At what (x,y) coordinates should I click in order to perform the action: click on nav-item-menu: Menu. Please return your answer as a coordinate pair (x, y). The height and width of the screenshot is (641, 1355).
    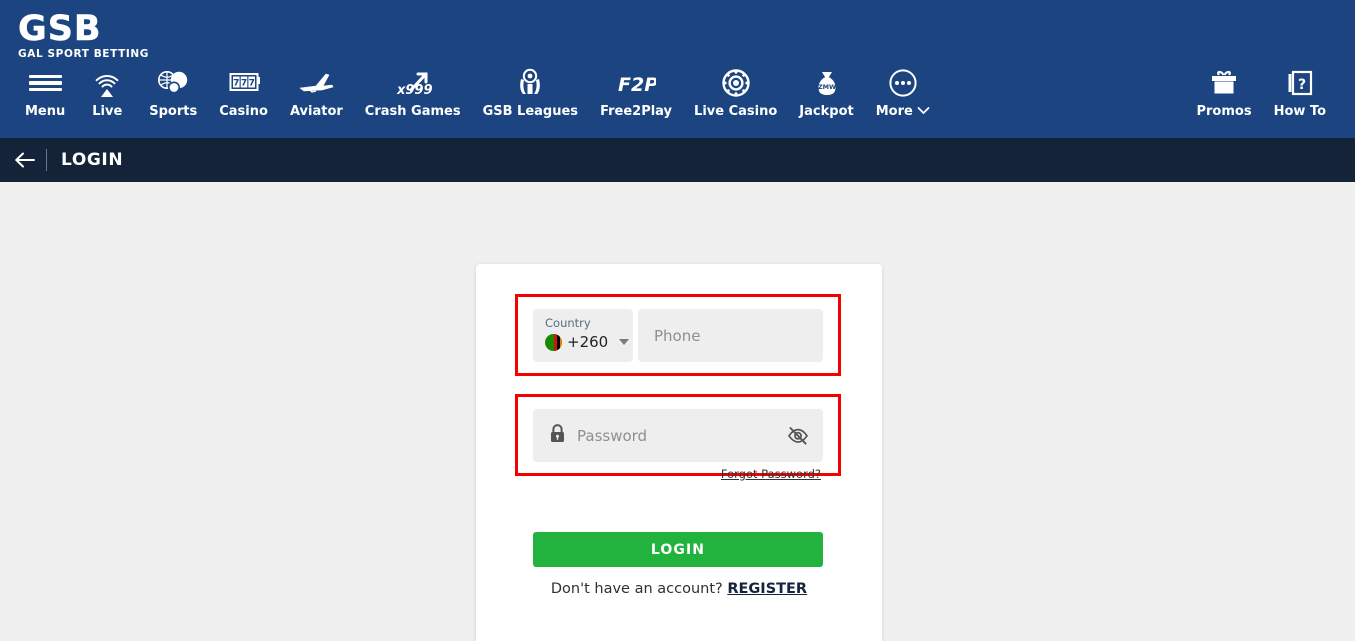
    Looking at the image, I should click on (45, 92).